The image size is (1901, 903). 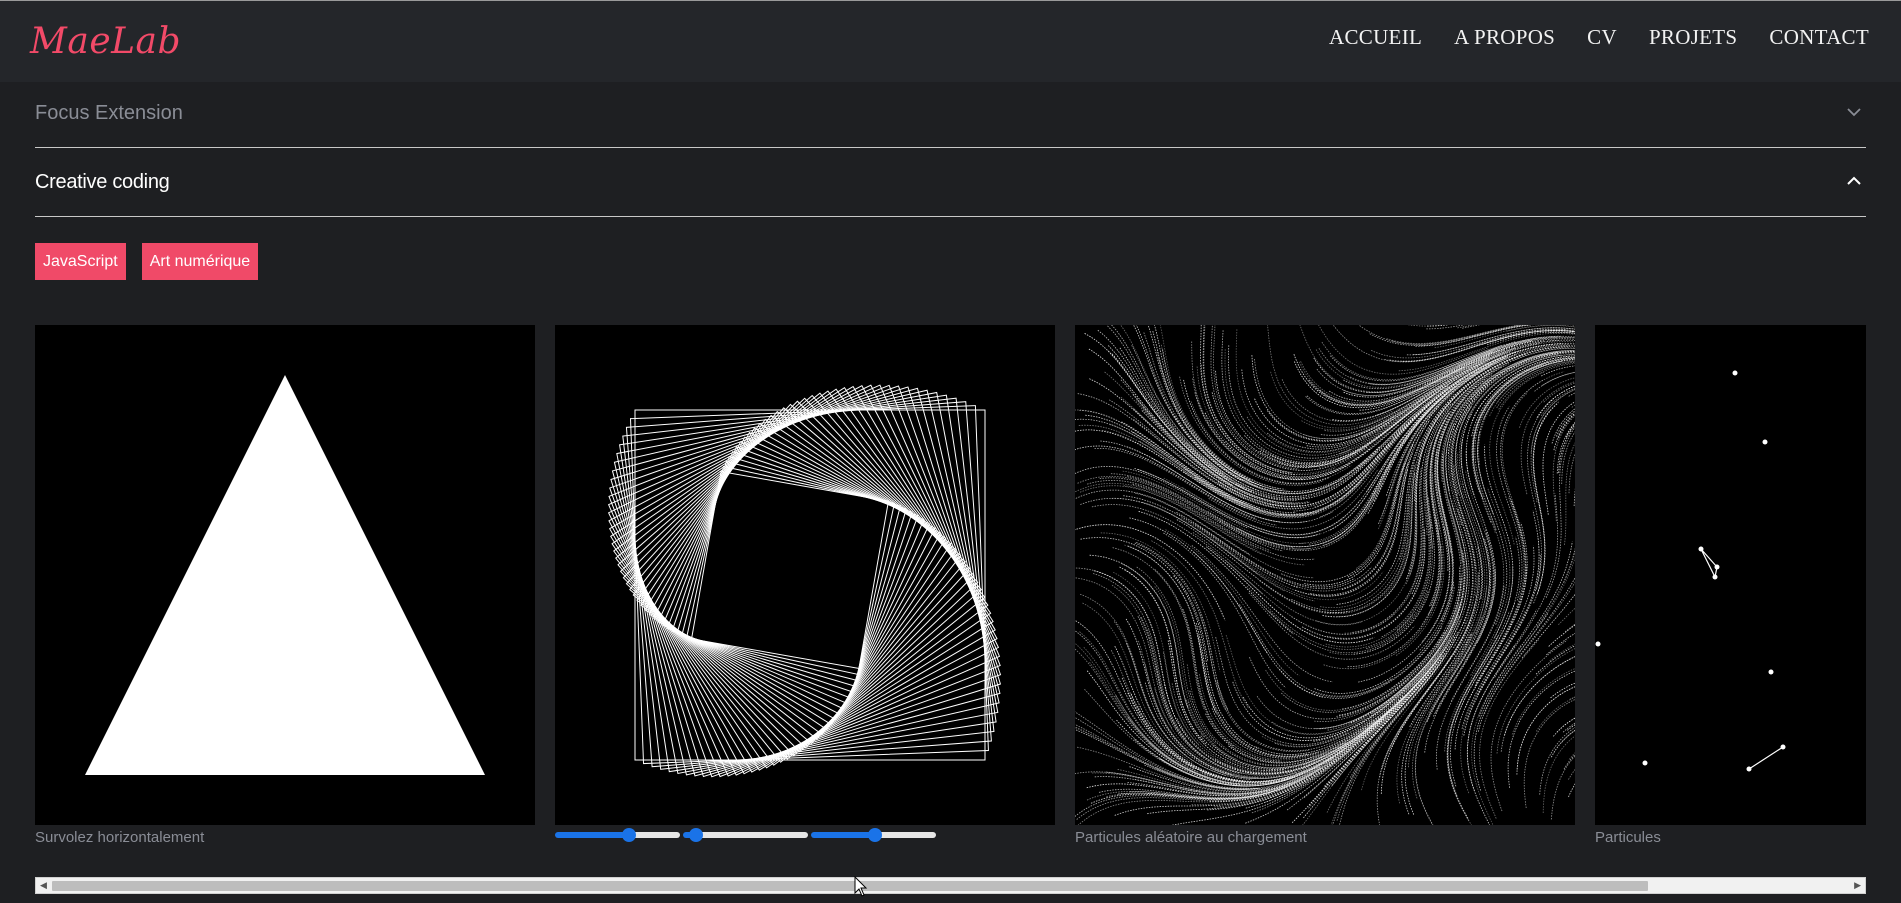 What do you see at coordinates (950, 182) in the screenshot?
I see `accordion-item-creative-coding: Creative coding` at bounding box center [950, 182].